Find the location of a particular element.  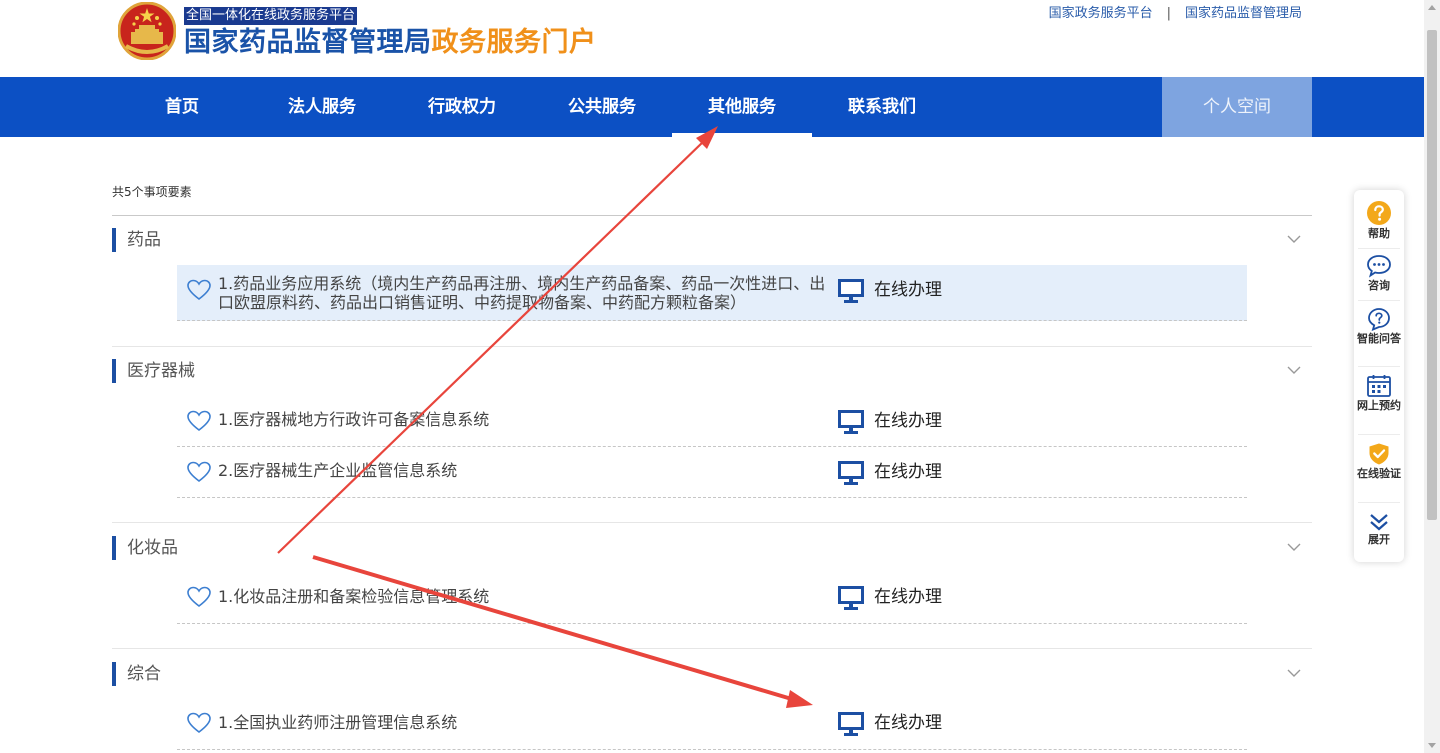

site-title-main: 国家药品监督管理局 is located at coordinates (308, 42).